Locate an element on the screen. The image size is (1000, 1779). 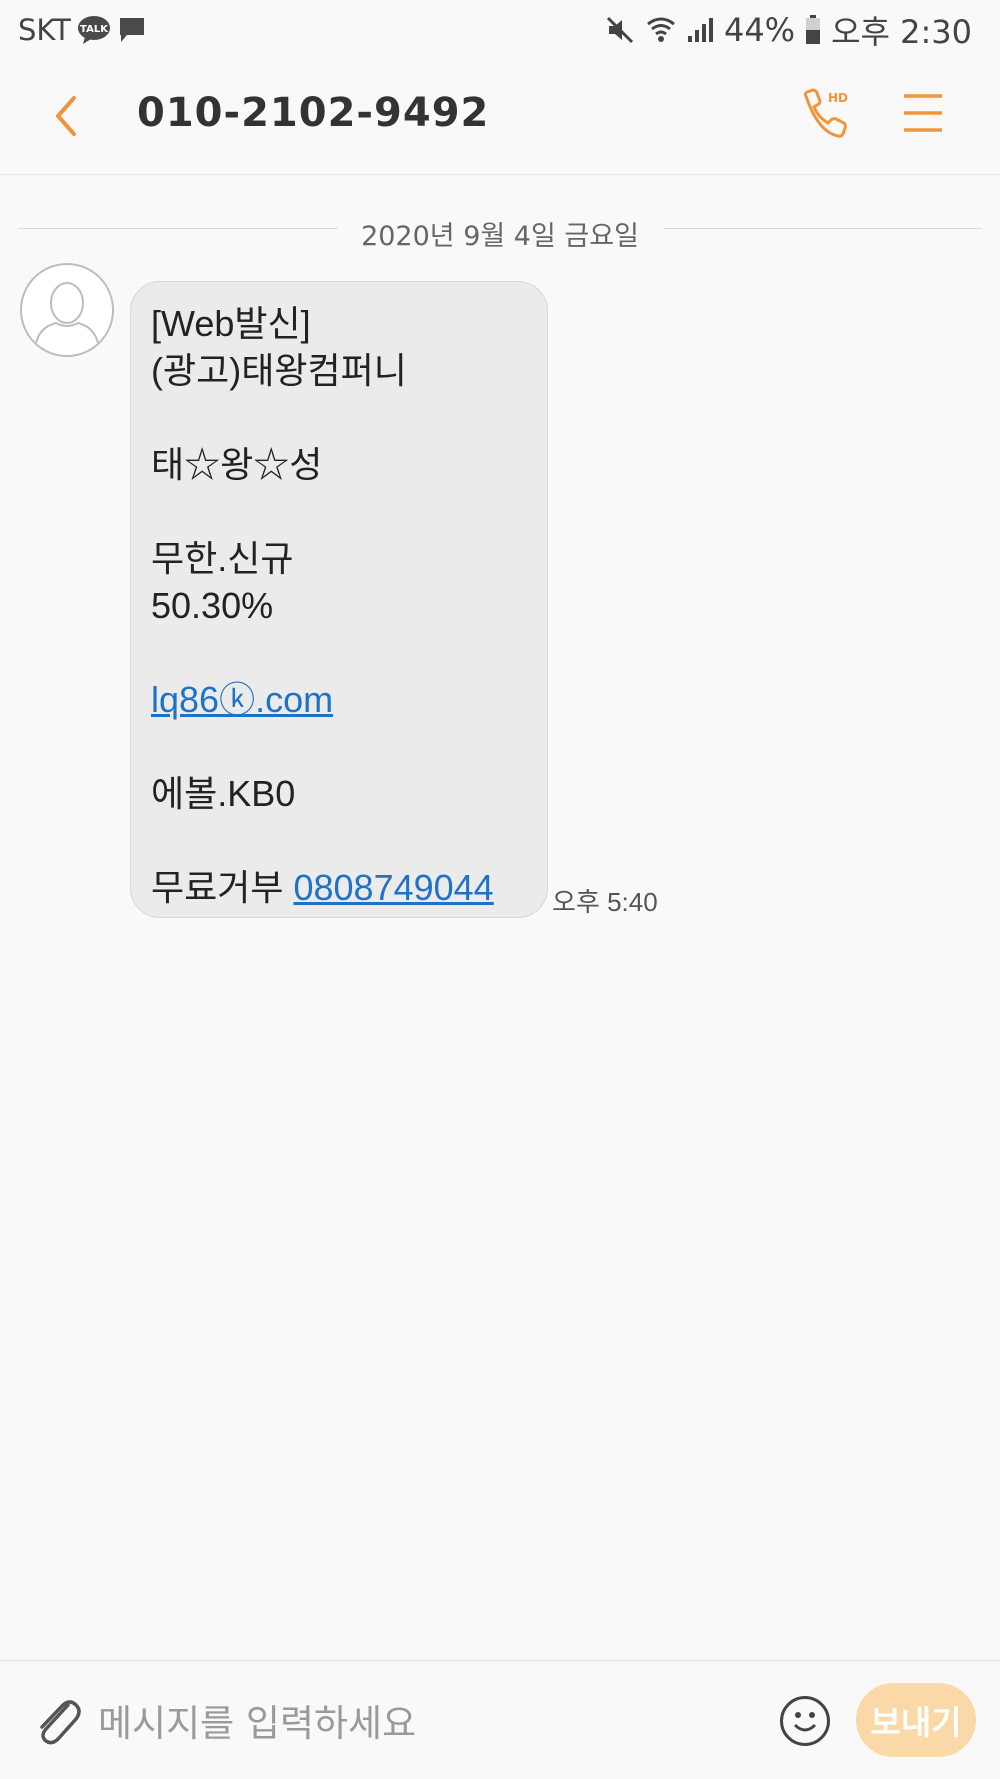
back-arrow-icon is located at coordinates (66, 116).